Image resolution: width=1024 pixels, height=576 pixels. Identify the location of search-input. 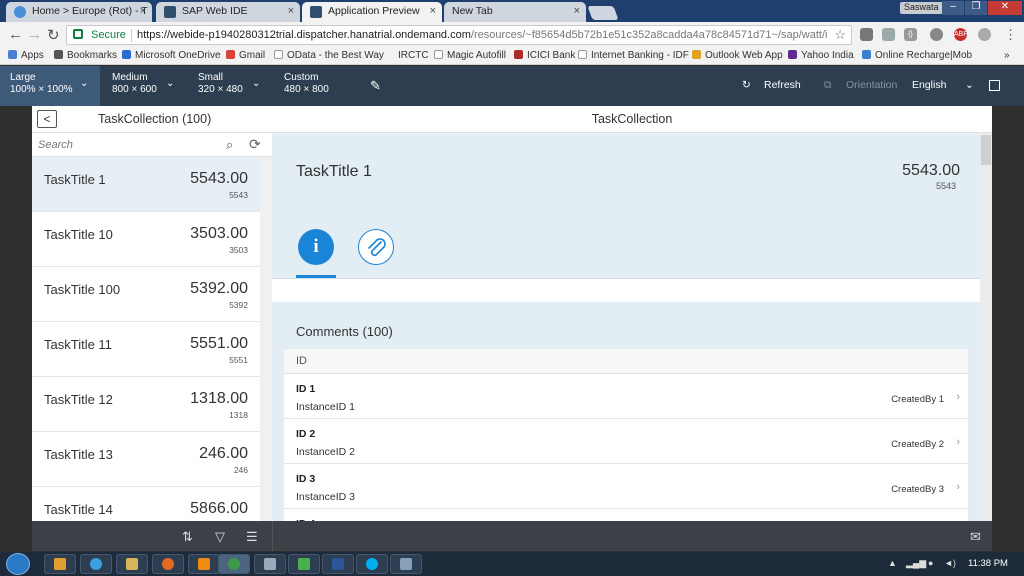
(128, 145).